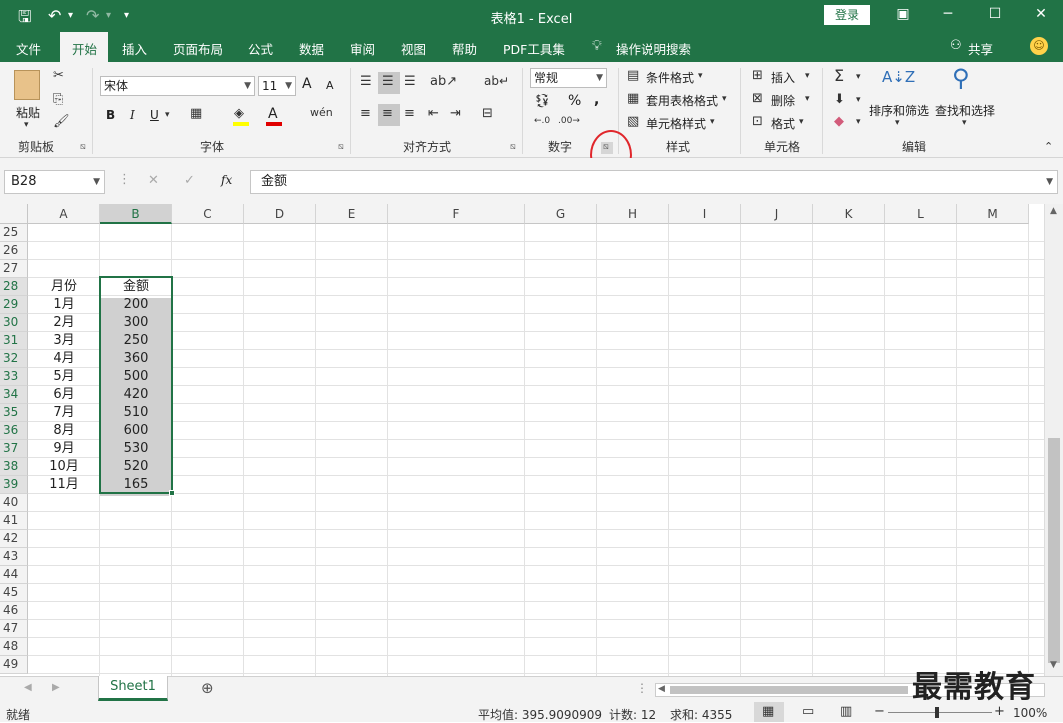 Image resolution: width=1063 pixels, height=723 pixels. I want to click on row-header-43: 43, so click(14, 557).